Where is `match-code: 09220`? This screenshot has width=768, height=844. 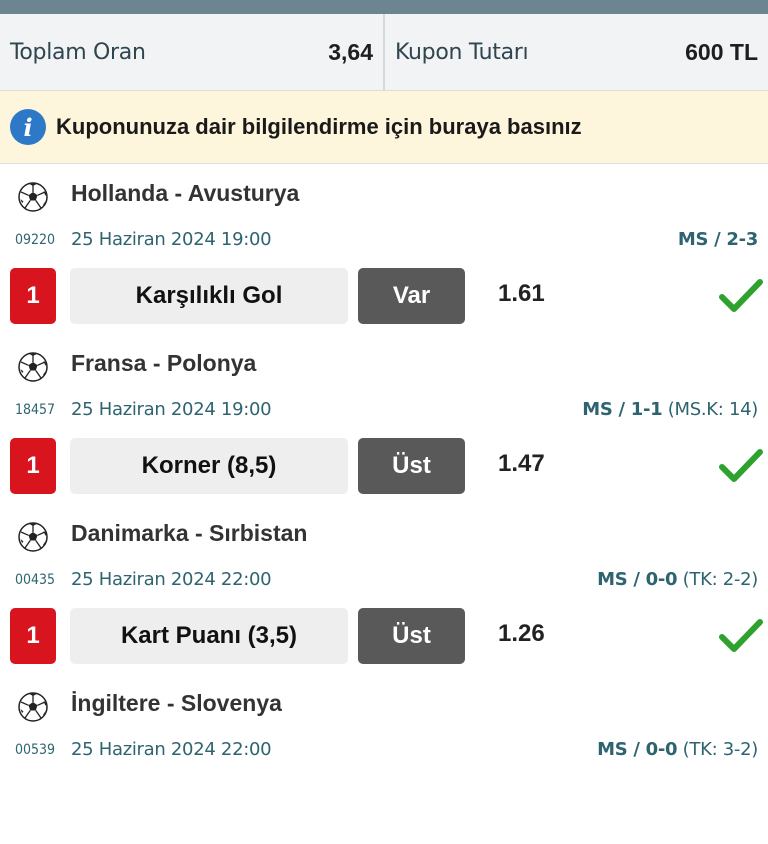
match-code: 09220 is located at coordinates (35, 240).